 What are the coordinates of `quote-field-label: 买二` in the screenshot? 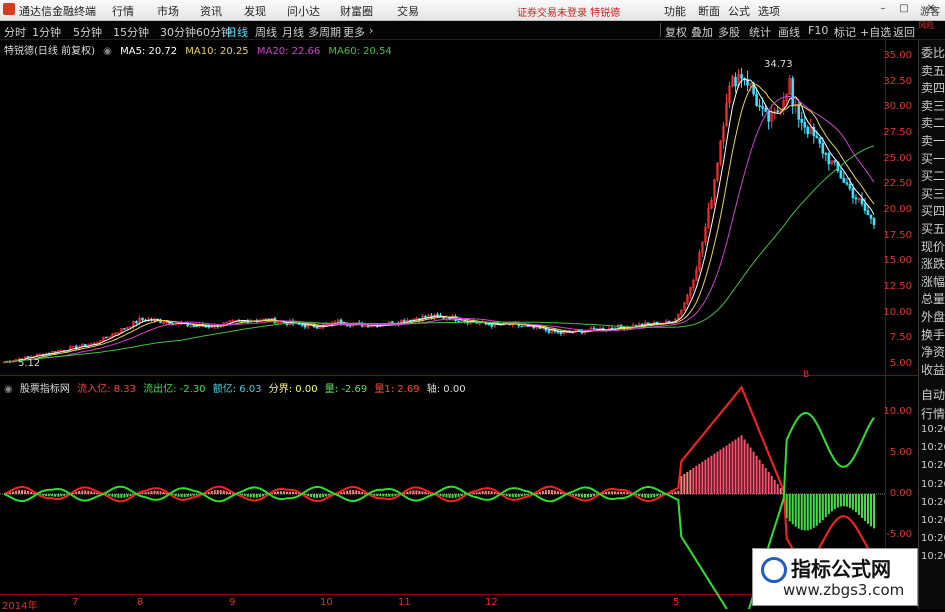 It's located at (933, 175).